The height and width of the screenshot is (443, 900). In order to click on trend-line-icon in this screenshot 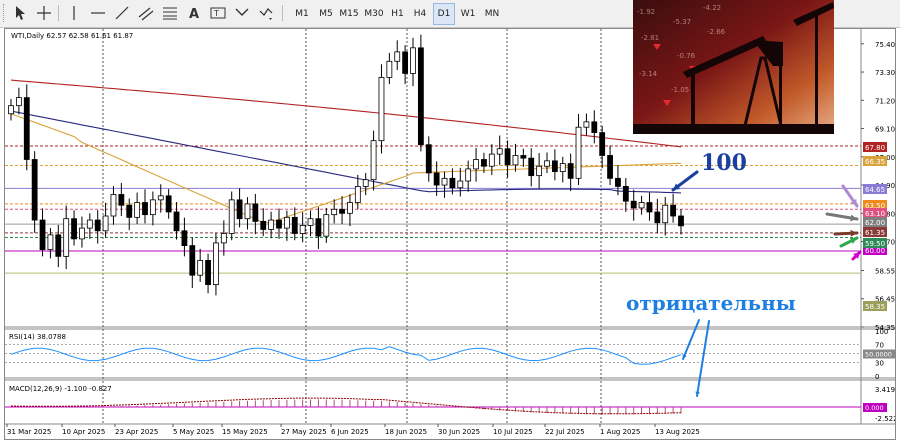, I will do `click(122, 13)`.